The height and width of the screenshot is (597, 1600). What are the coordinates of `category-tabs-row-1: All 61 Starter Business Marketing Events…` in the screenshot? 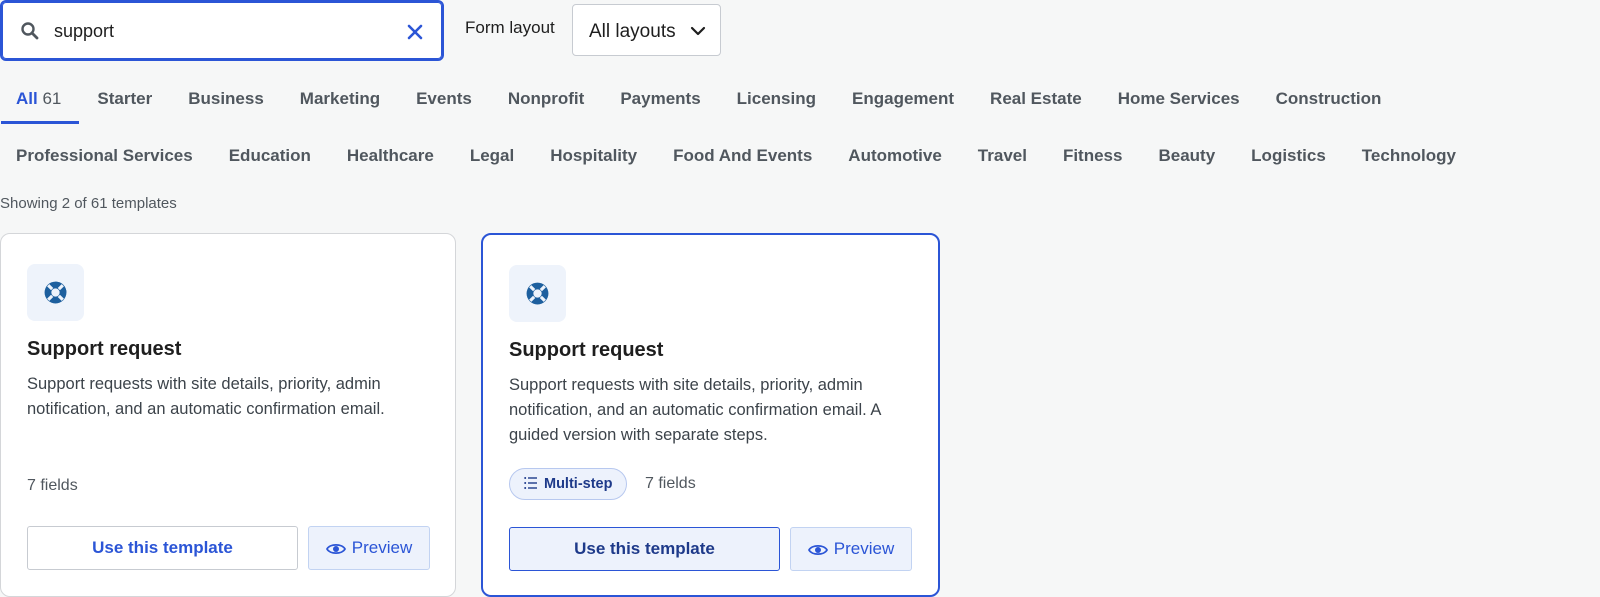 It's located at (708, 101).